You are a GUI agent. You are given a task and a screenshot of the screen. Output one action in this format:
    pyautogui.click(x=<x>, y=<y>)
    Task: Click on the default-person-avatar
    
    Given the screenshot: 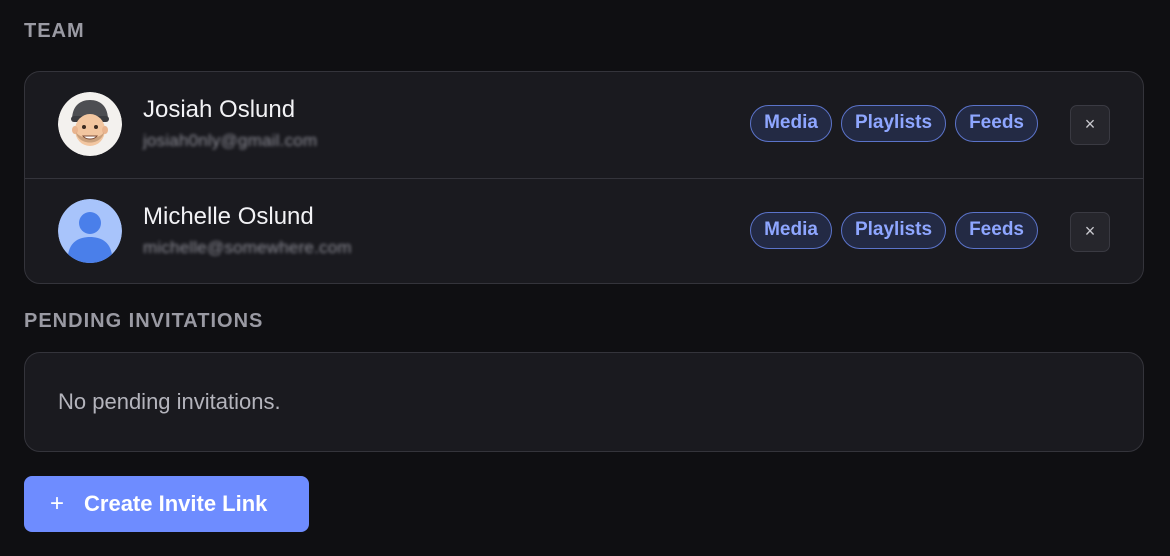 What is the action you would take?
    pyautogui.click(x=90, y=231)
    